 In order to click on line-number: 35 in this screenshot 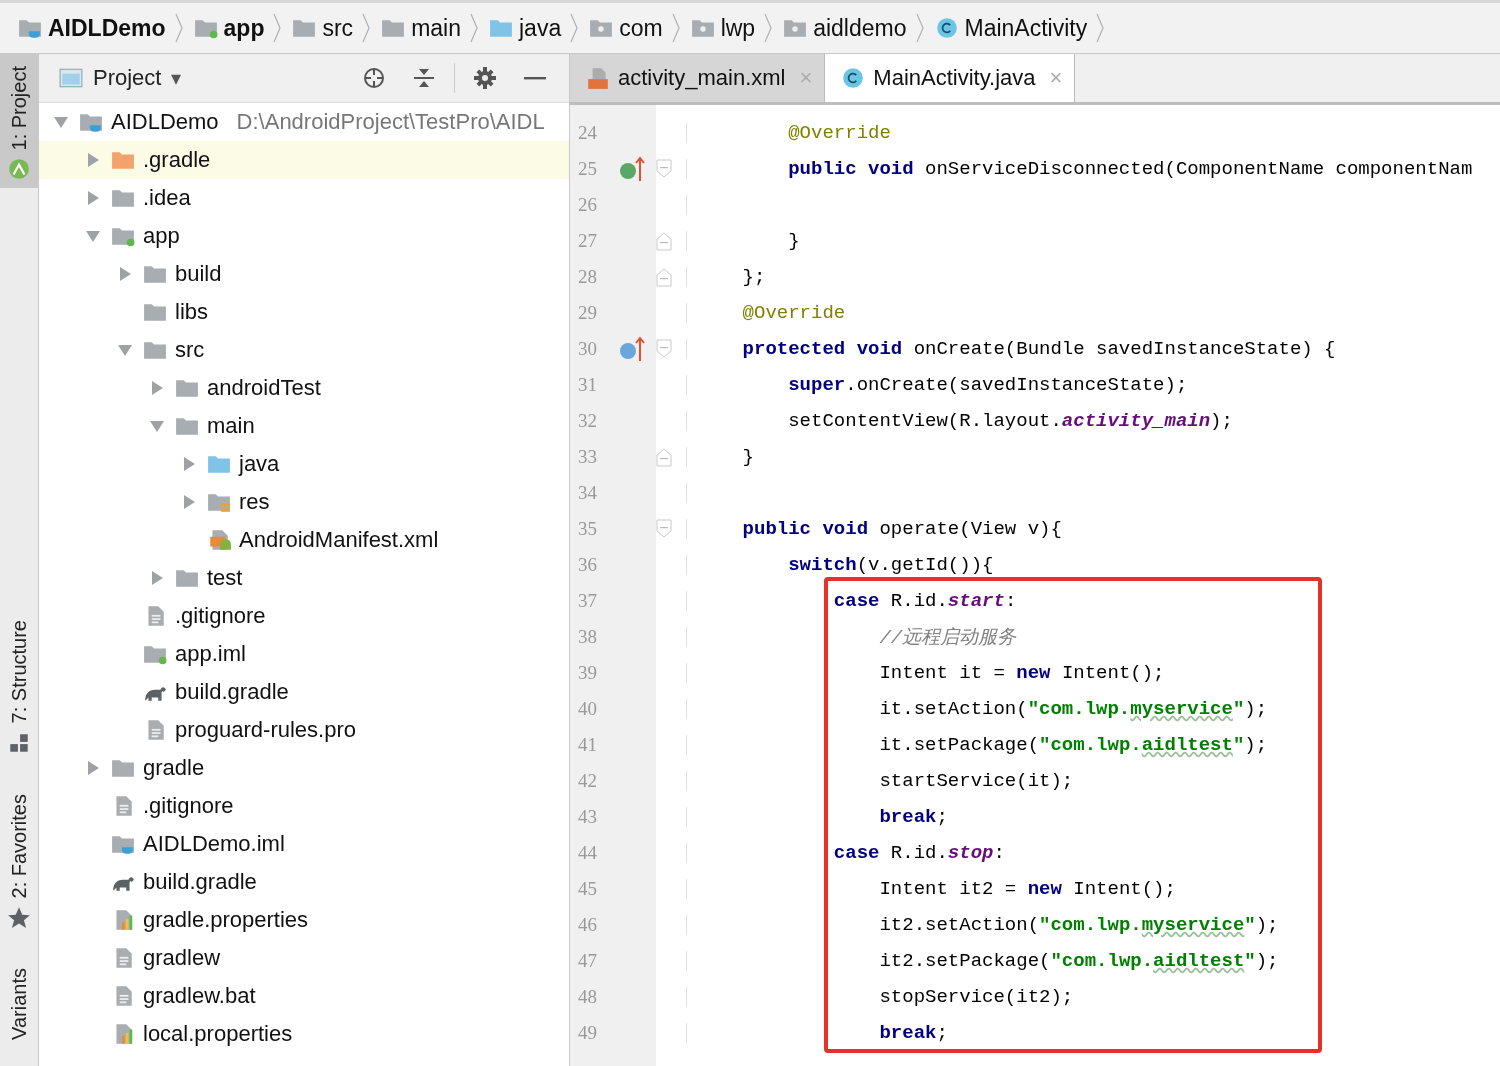, I will do `click(587, 529)`.